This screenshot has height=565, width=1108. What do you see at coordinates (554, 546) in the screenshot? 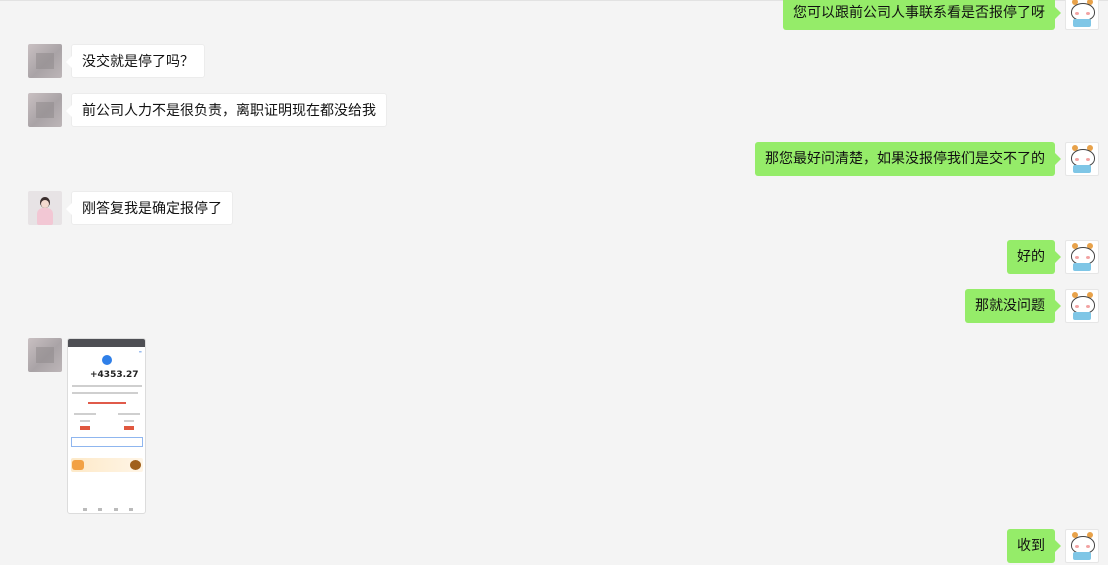
I see `message-row: 收到` at bounding box center [554, 546].